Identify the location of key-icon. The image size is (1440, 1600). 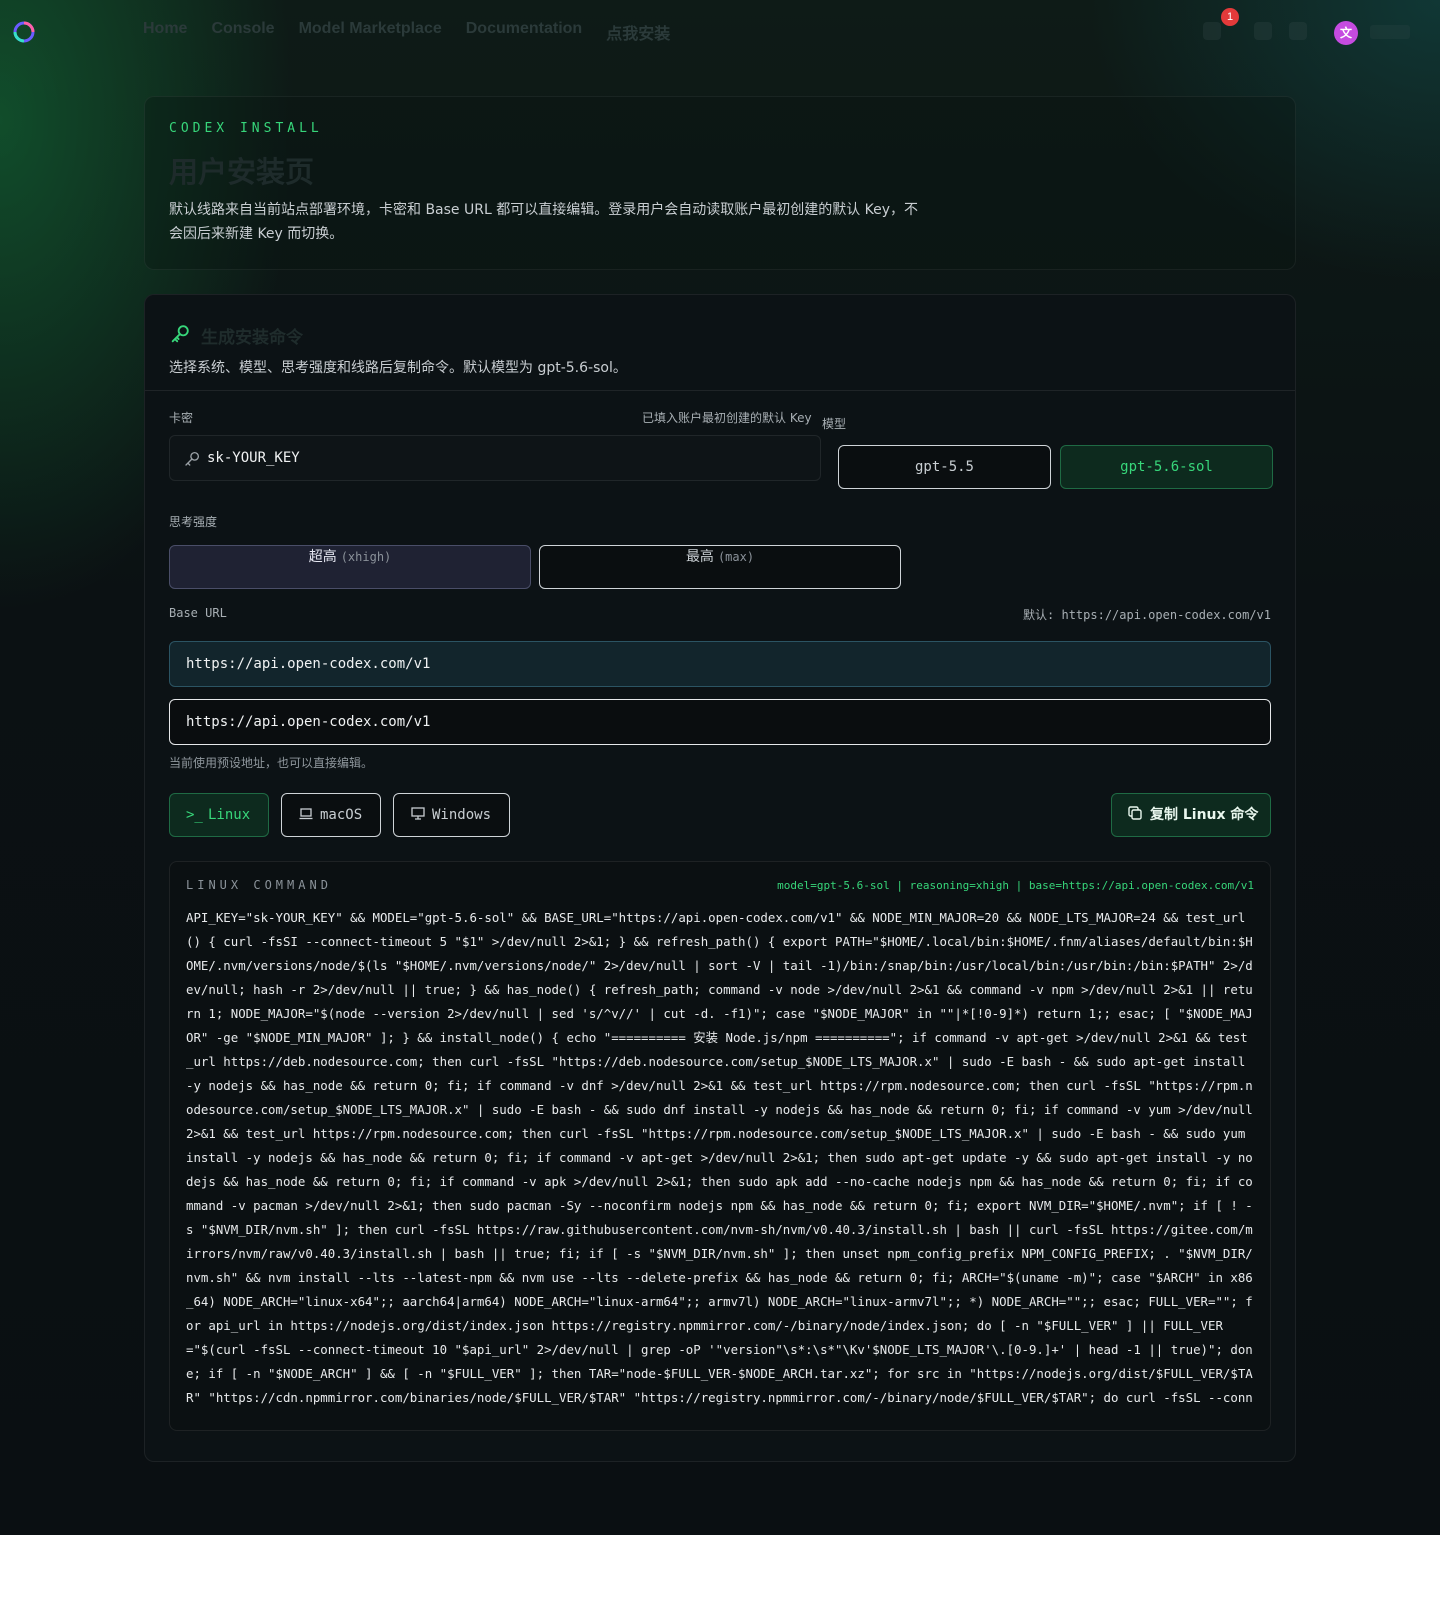
(180, 334).